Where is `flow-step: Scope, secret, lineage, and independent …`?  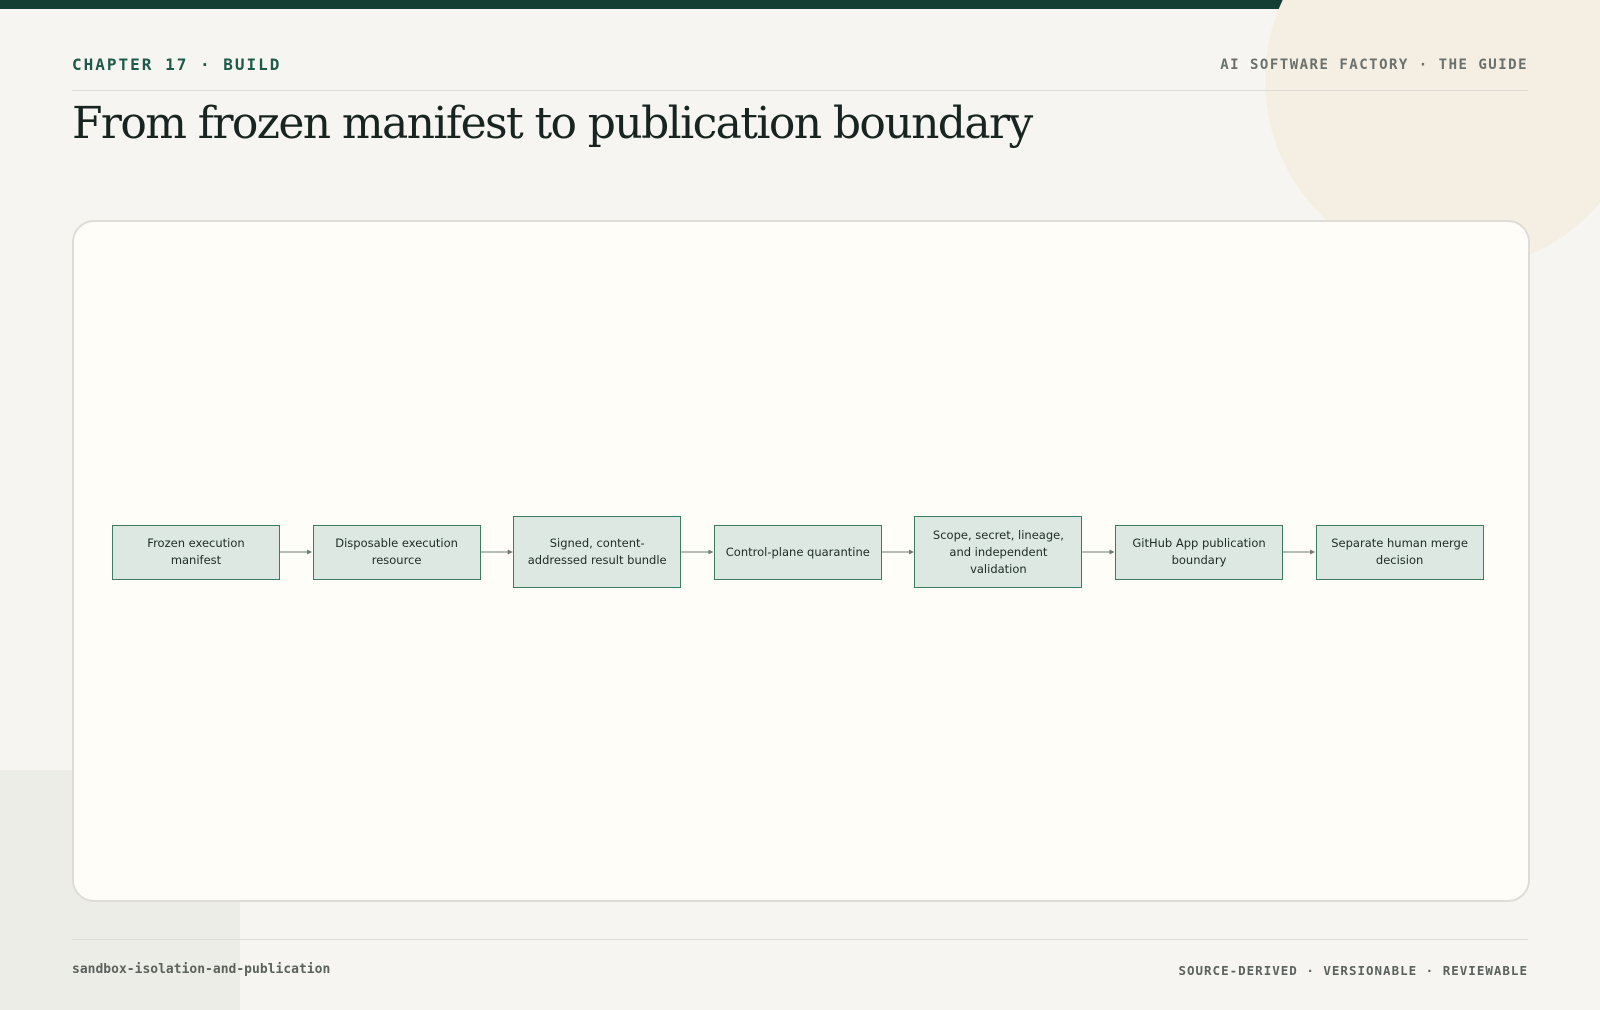
flow-step: Scope, secret, lineage, and independent … is located at coordinates (998, 552).